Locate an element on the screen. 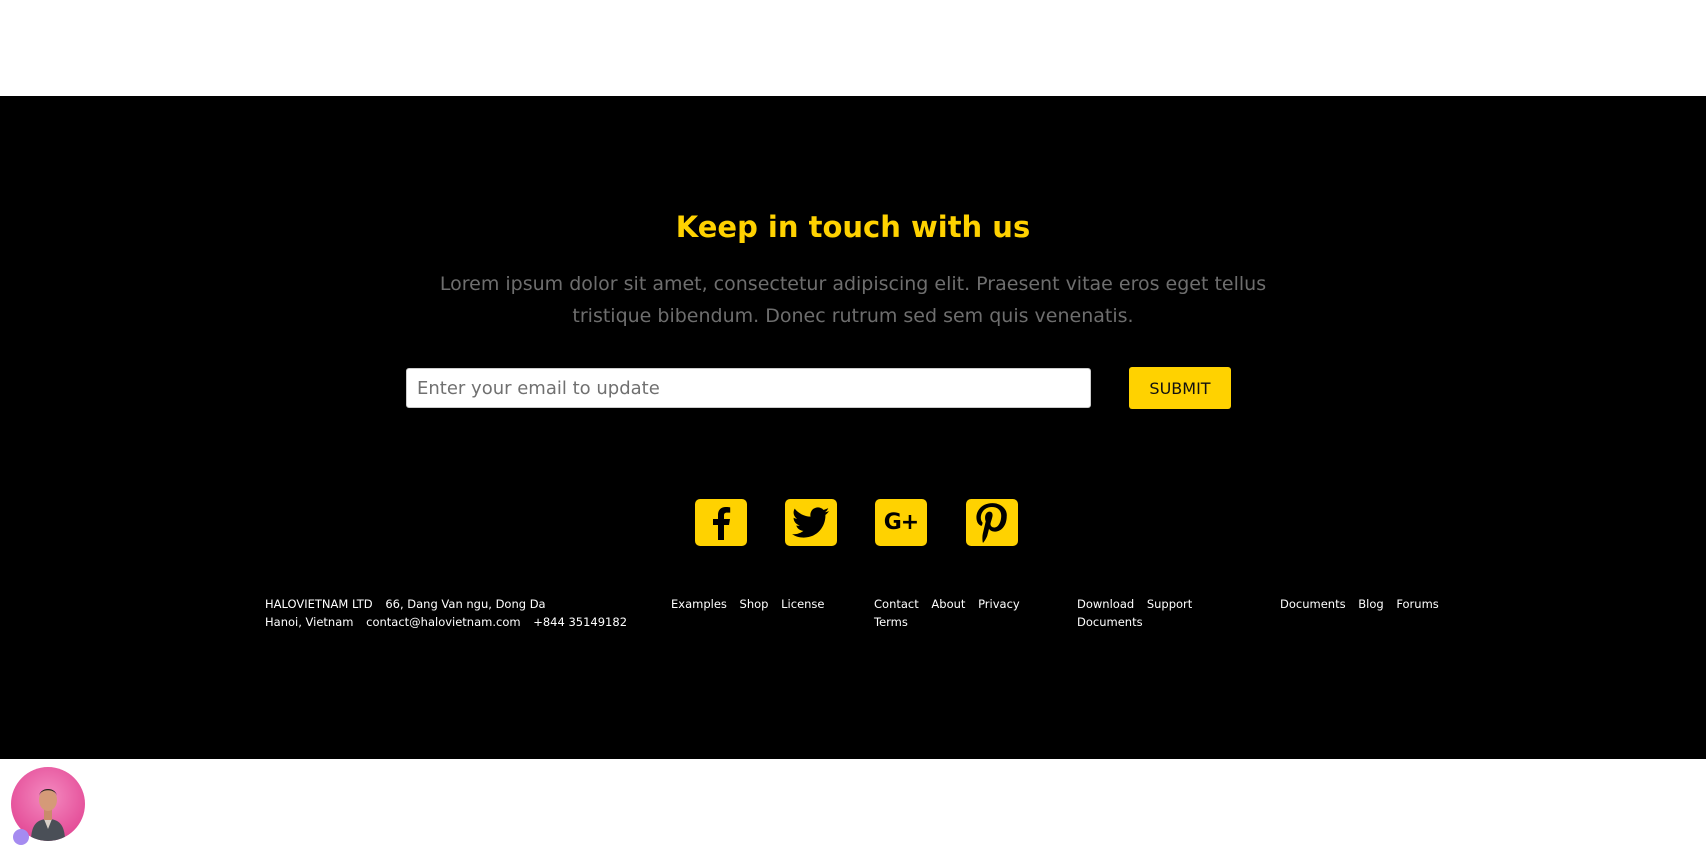  footer-link-privacy: Privacy is located at coordinates (999, 604).